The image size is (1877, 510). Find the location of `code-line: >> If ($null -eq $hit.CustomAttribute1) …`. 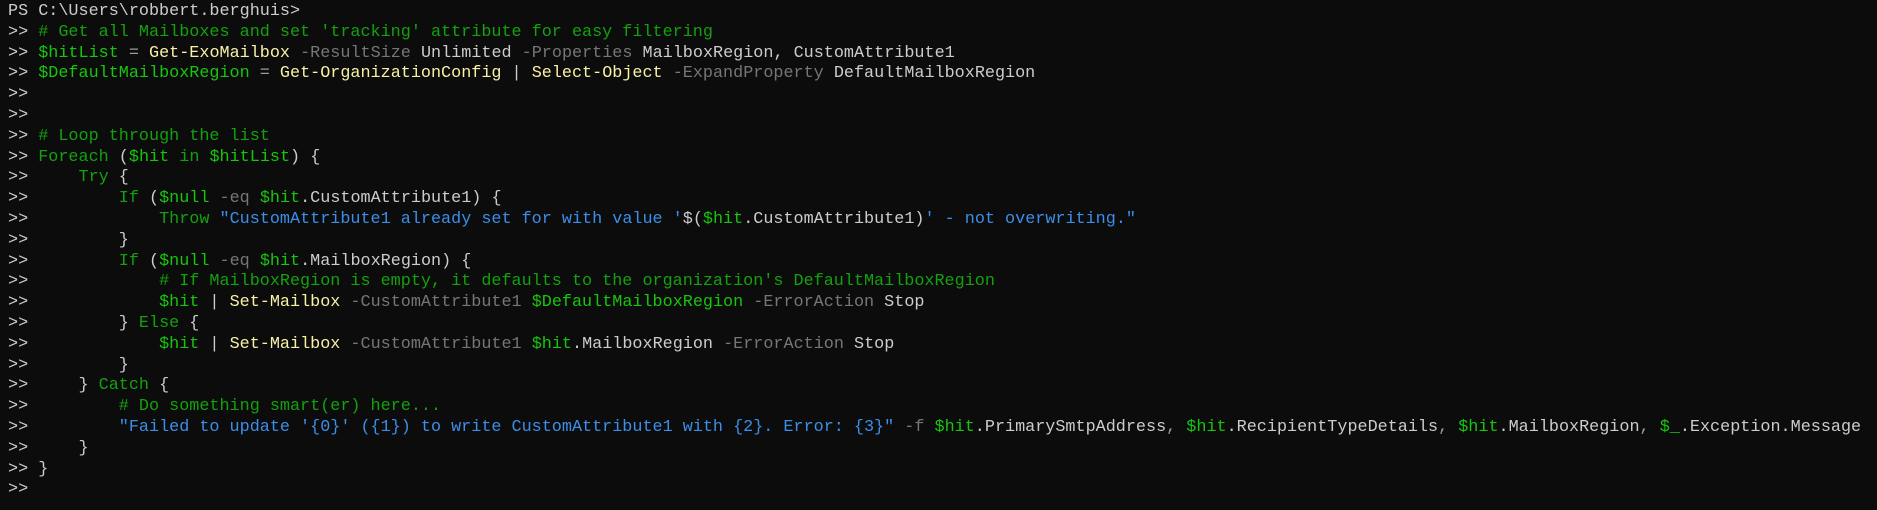

code-line: >> If ($null -eq $hit.CustomAttribute1) … is located at coordinates (942, 199).